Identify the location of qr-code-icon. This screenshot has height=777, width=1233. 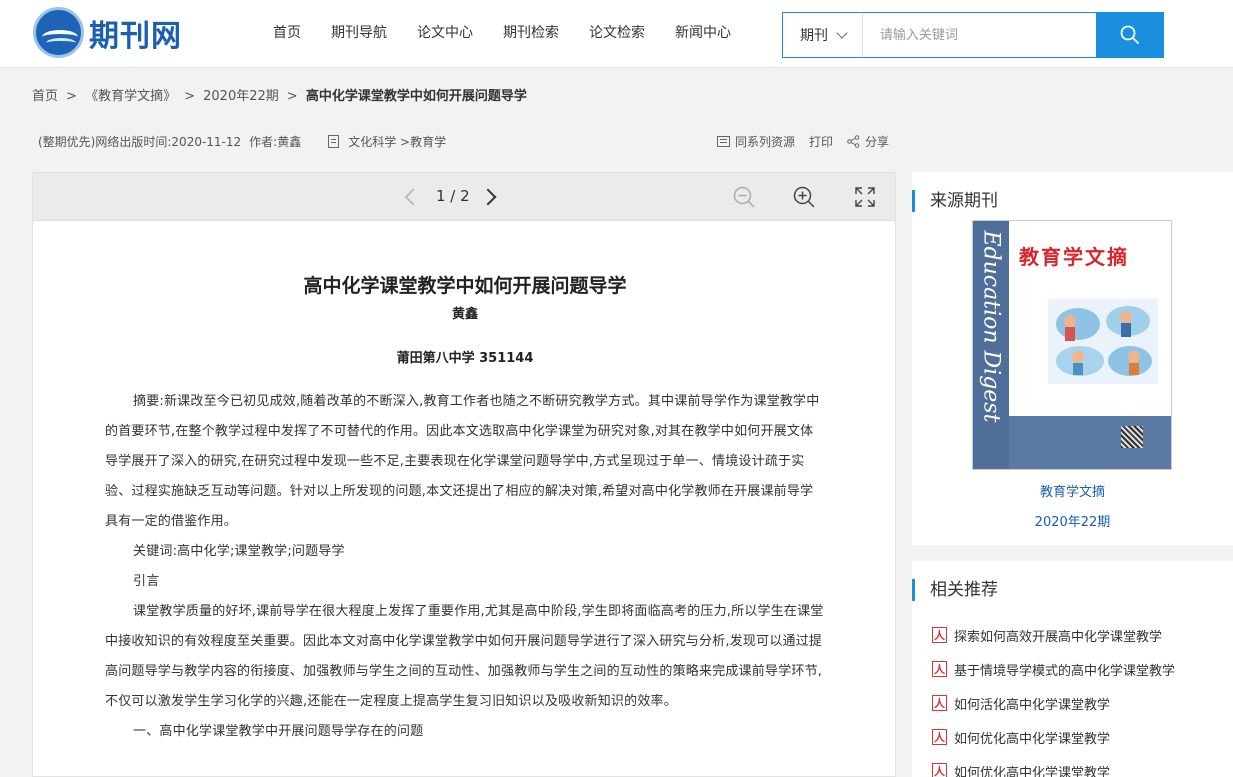
(1132, 437).